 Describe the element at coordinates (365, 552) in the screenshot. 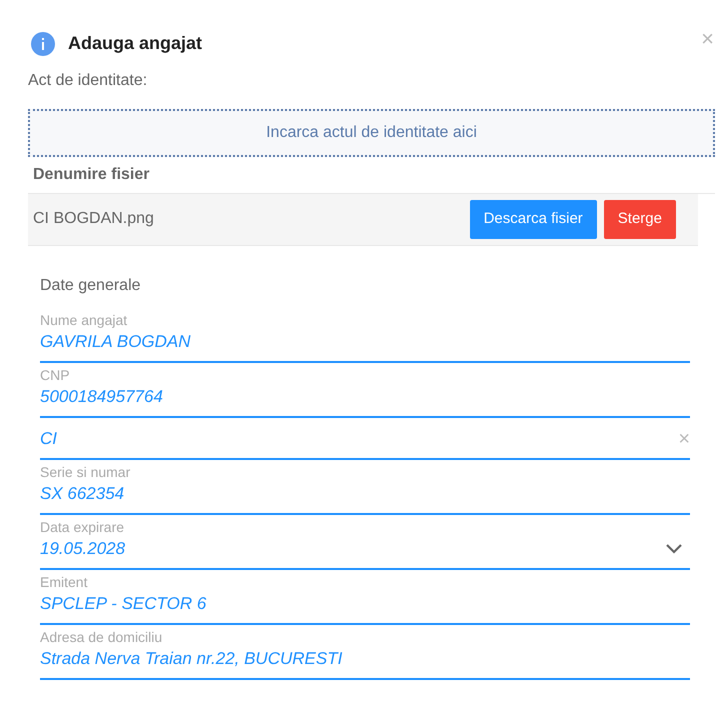

I see `date-field: 19.05.2028` at that location.